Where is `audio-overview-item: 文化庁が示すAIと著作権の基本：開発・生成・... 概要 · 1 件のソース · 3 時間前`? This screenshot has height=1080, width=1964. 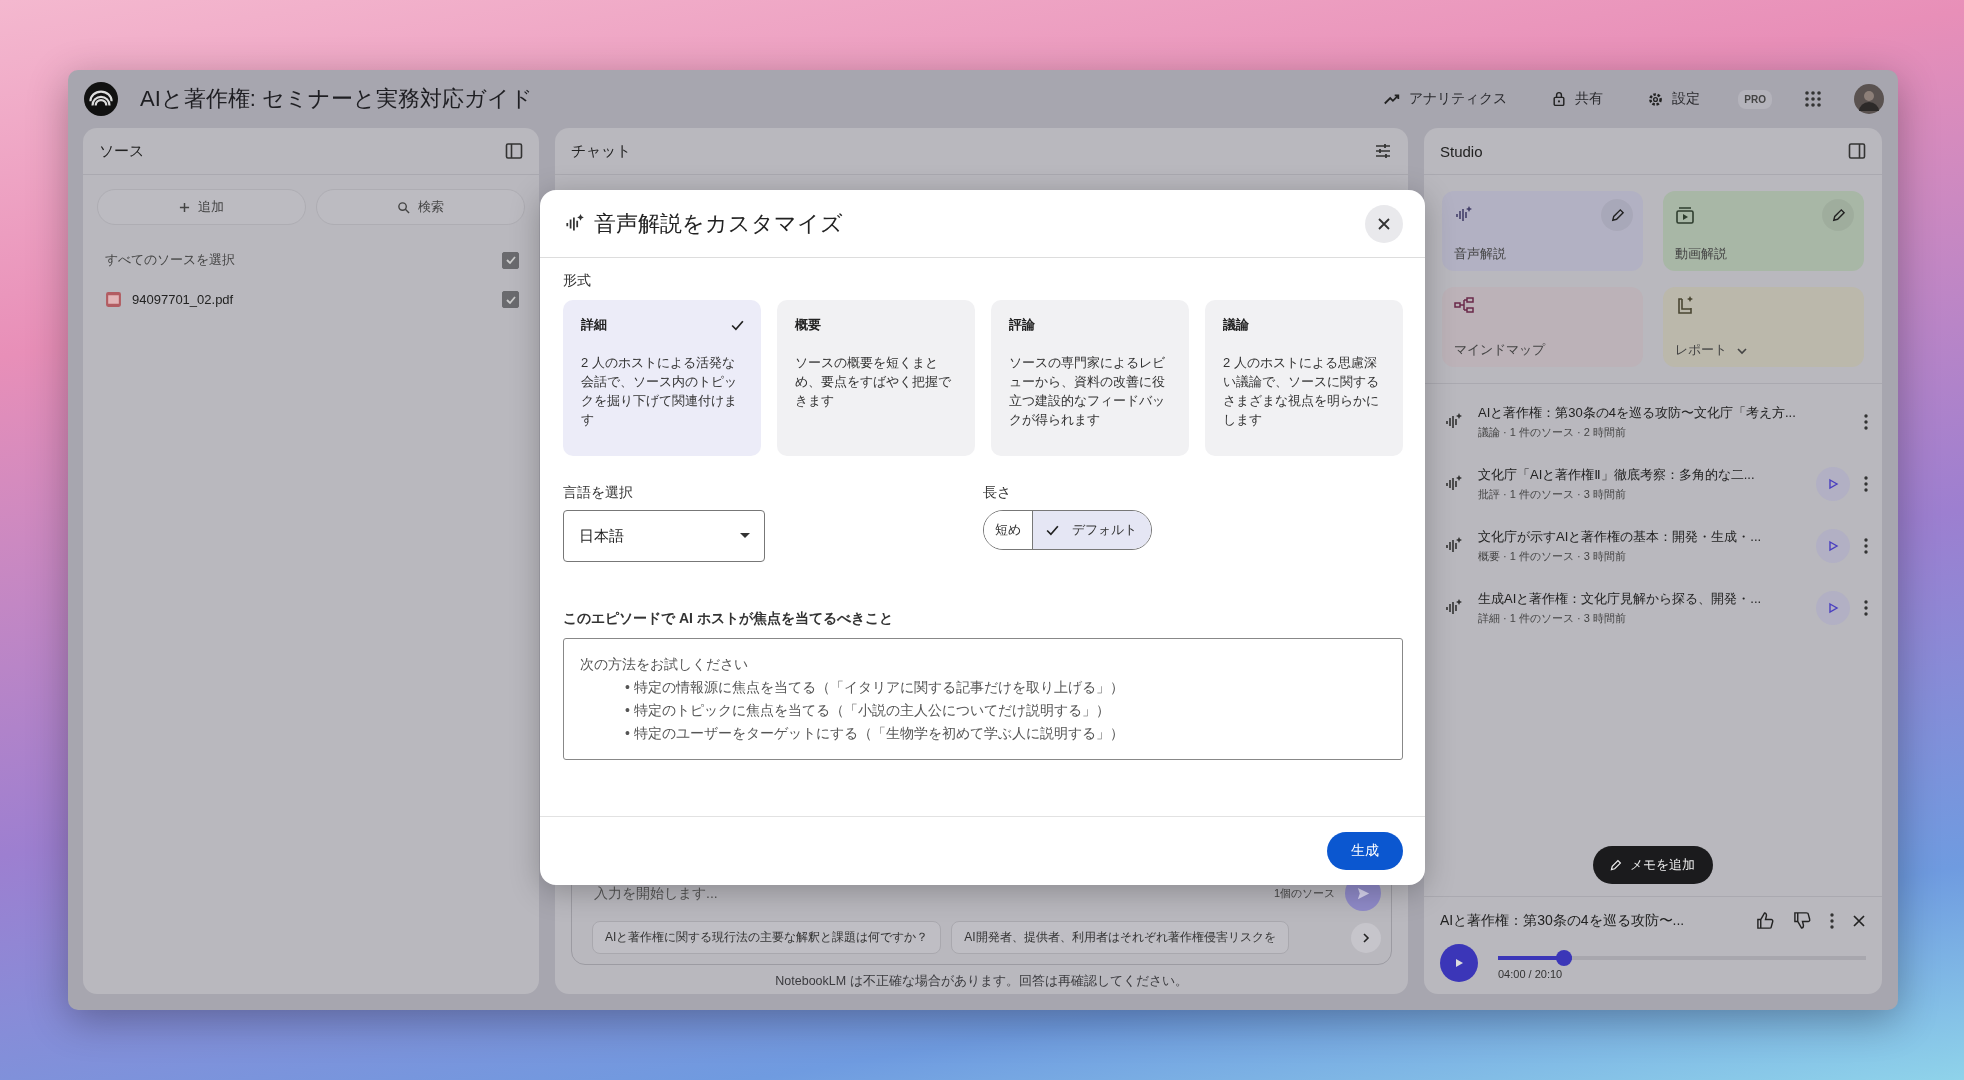 audio-overview-item: 文化庁が示すAIと著作権の基本：開発・生成・... 概要 · 1 件のソース · 3 時間前 is located at coordinates (1653, 546).